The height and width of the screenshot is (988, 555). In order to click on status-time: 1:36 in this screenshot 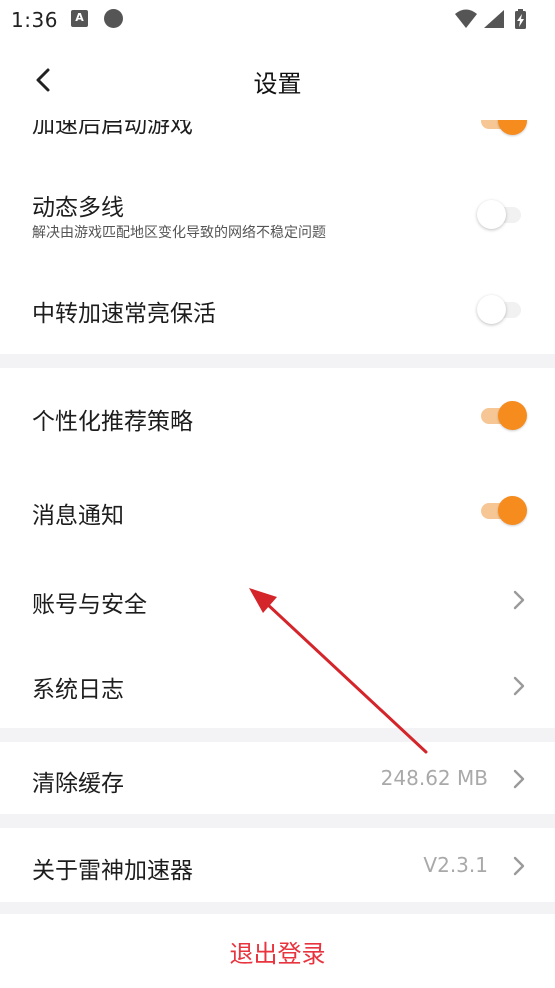, I will do `click(34, 20)`.